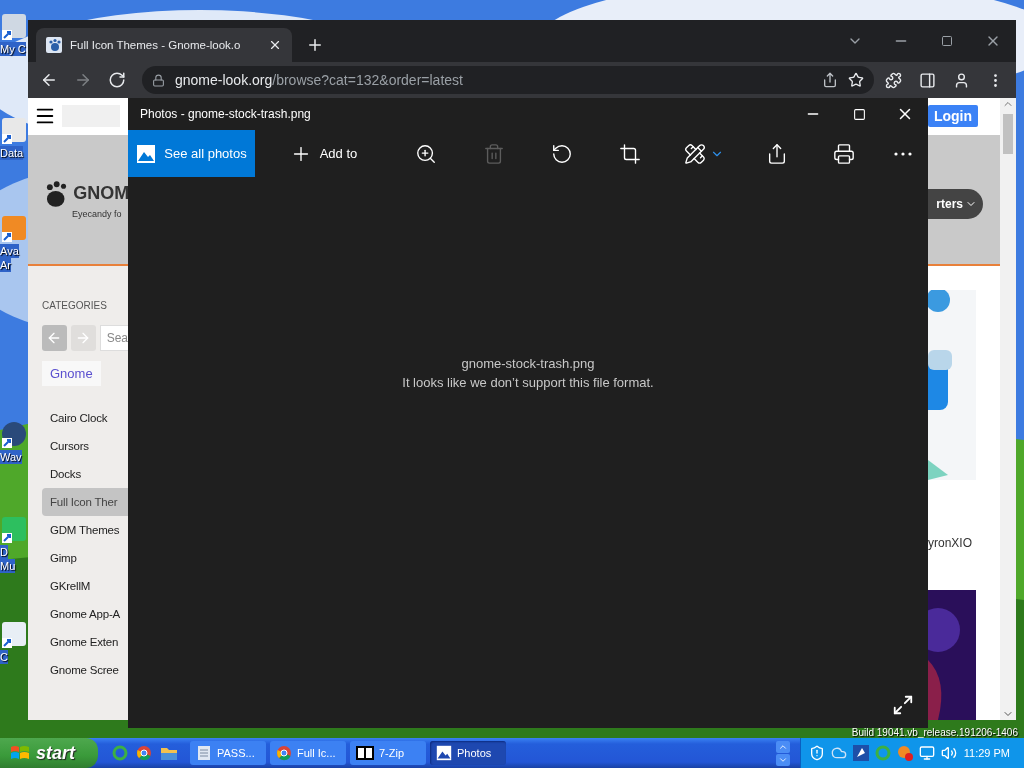 Image resolution: width=1024 pixels, height=768 pixels. What do you see at coordinates (4, 552) in the screenshot?
I see `desktop-icon-label: D` at bounding box center [4, 552].